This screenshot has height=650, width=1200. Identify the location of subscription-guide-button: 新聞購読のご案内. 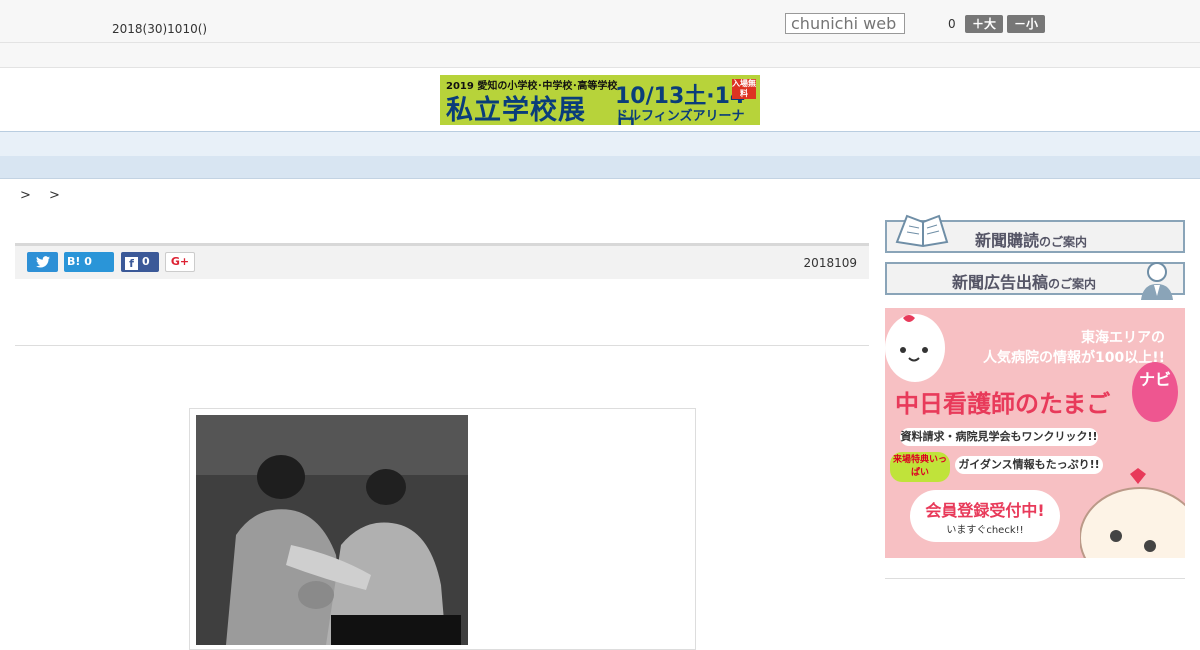
(1035, 233).